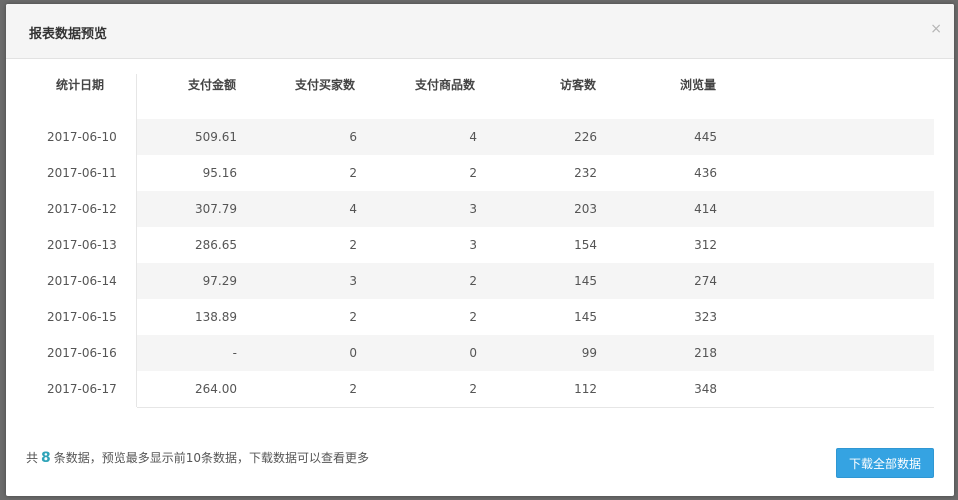  Describe the element at coordinates (705, 173) in the screenshot. I see `cell-pageviews: 436` at that location.